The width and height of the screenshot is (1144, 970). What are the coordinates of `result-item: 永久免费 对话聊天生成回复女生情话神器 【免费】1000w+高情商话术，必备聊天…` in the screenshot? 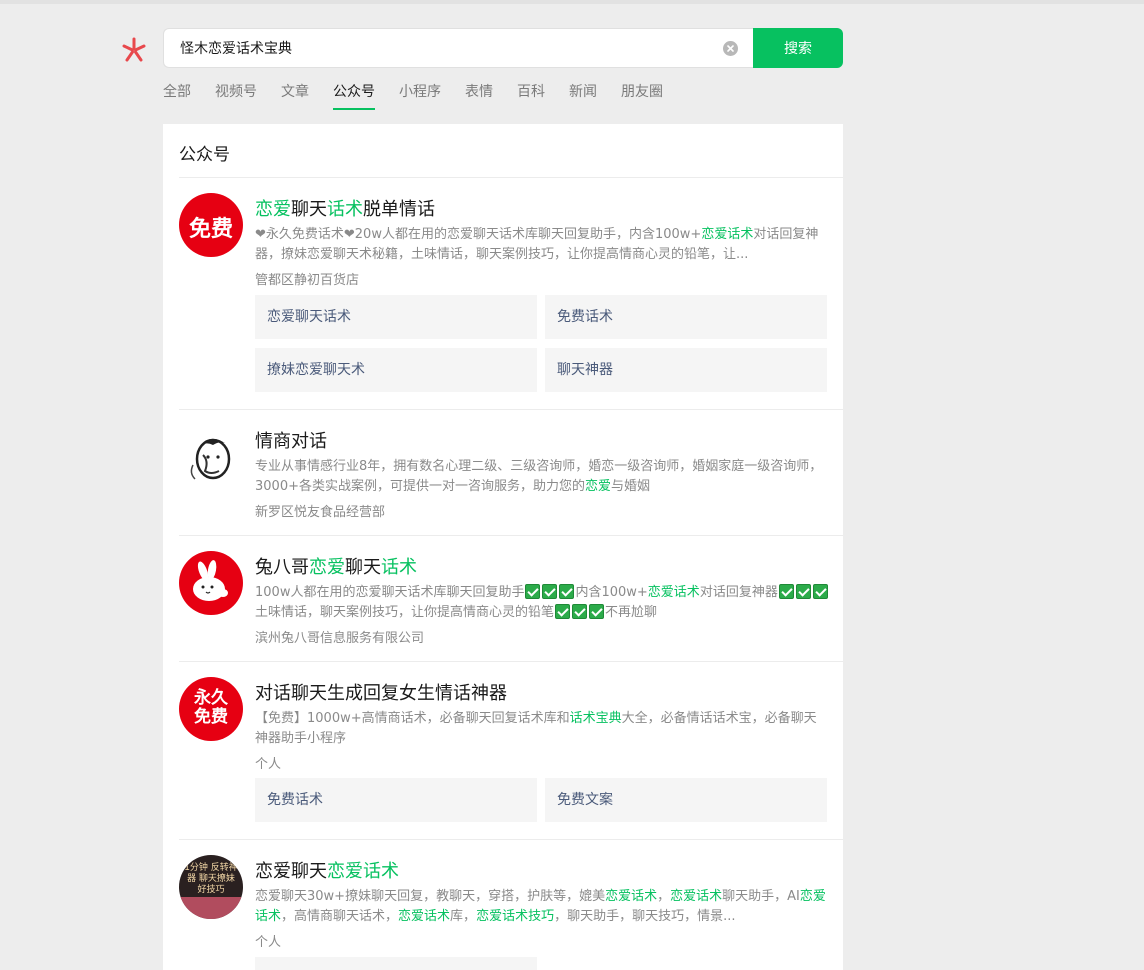 It's located at (503, 758).